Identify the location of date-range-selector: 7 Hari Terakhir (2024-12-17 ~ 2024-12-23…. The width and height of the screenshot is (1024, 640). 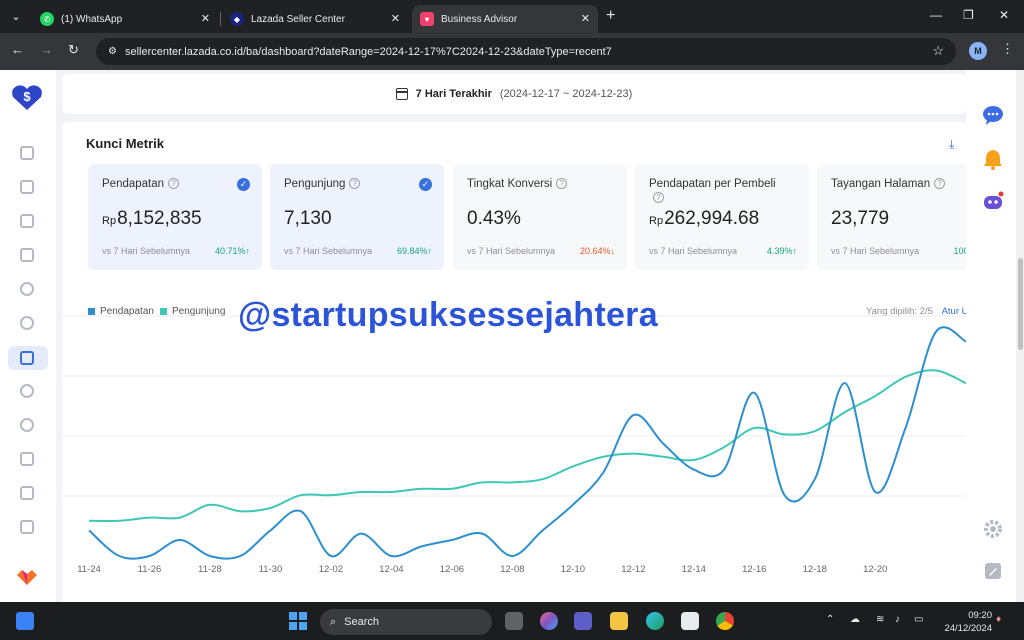
(514, 94).